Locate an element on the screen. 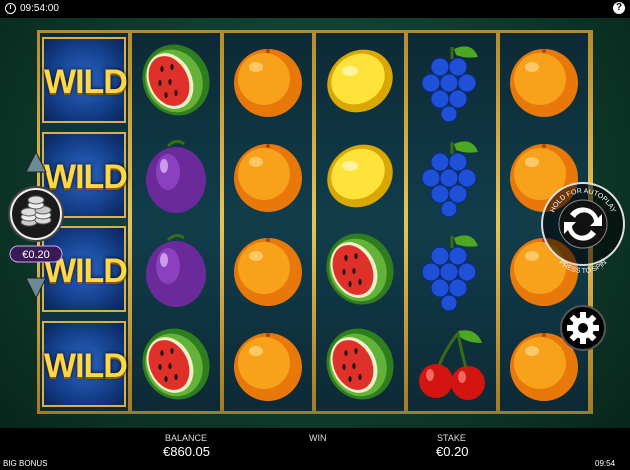 The image size is (630, 470). win-label: WIN is located at coordinates (318, 438).